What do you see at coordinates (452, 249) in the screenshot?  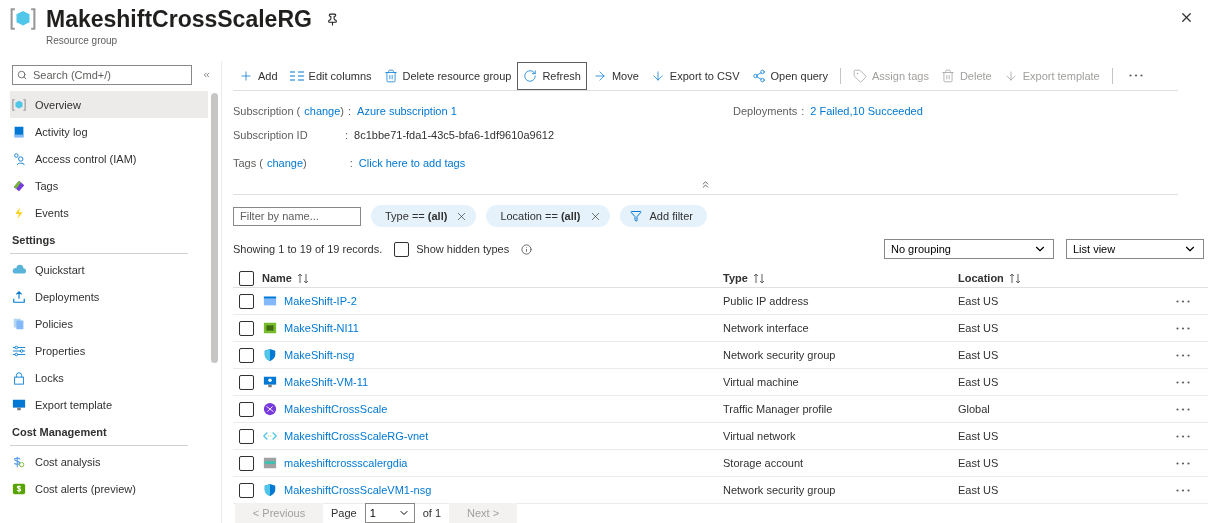 I see `show-hidden-checkbox: Show hidden types` at bounding box center [452, 249].